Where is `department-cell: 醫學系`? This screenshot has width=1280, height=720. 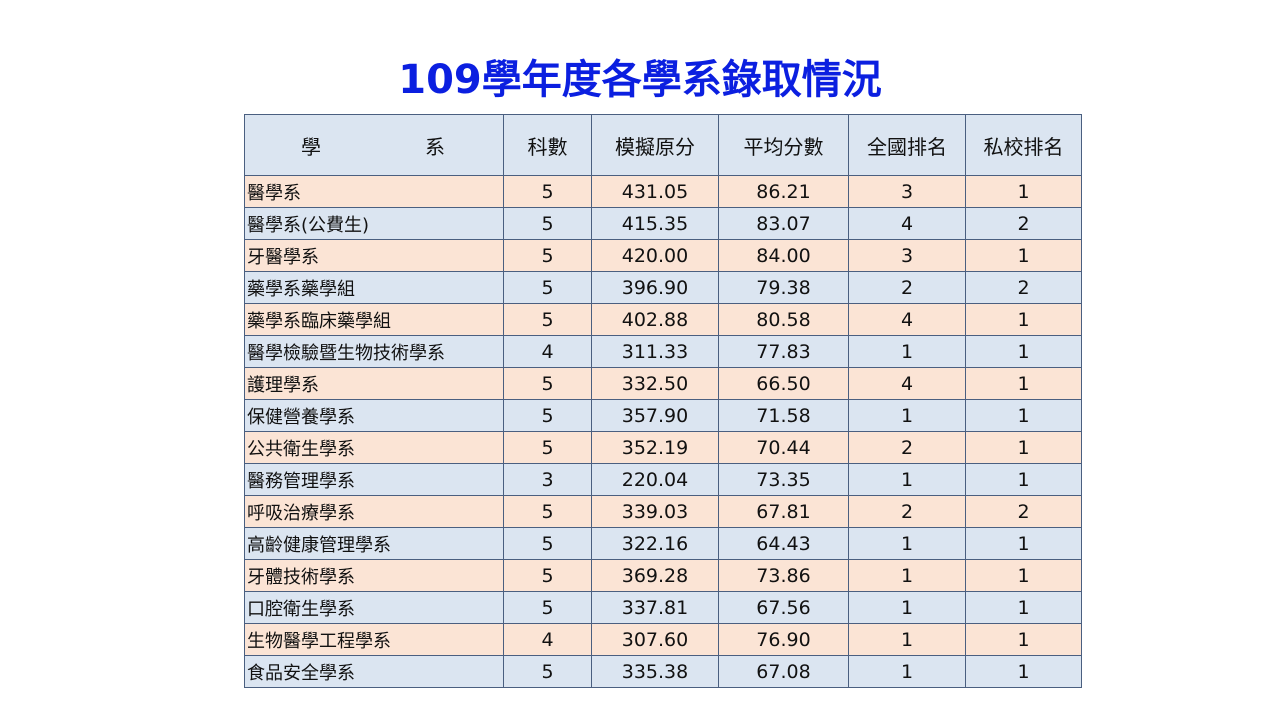
department-cell: 醫學系 is located at coordinates (374, 191).